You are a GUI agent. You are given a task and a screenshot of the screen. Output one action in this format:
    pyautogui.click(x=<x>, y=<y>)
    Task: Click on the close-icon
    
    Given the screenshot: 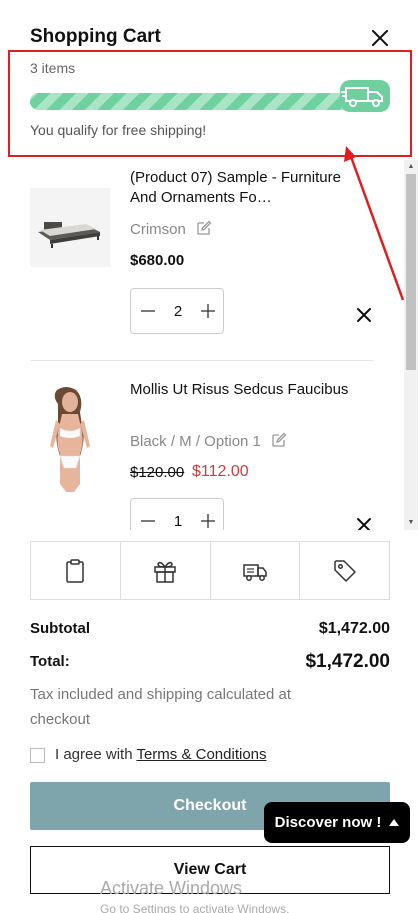 What is the action you would take?
    pyautogui.click(x=380, y=38)
    